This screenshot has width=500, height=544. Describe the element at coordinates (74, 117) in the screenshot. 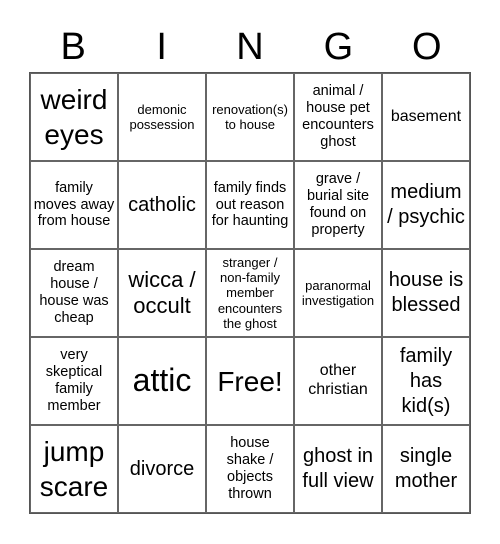

I see `bingo-cell: weird eyes` at that location.